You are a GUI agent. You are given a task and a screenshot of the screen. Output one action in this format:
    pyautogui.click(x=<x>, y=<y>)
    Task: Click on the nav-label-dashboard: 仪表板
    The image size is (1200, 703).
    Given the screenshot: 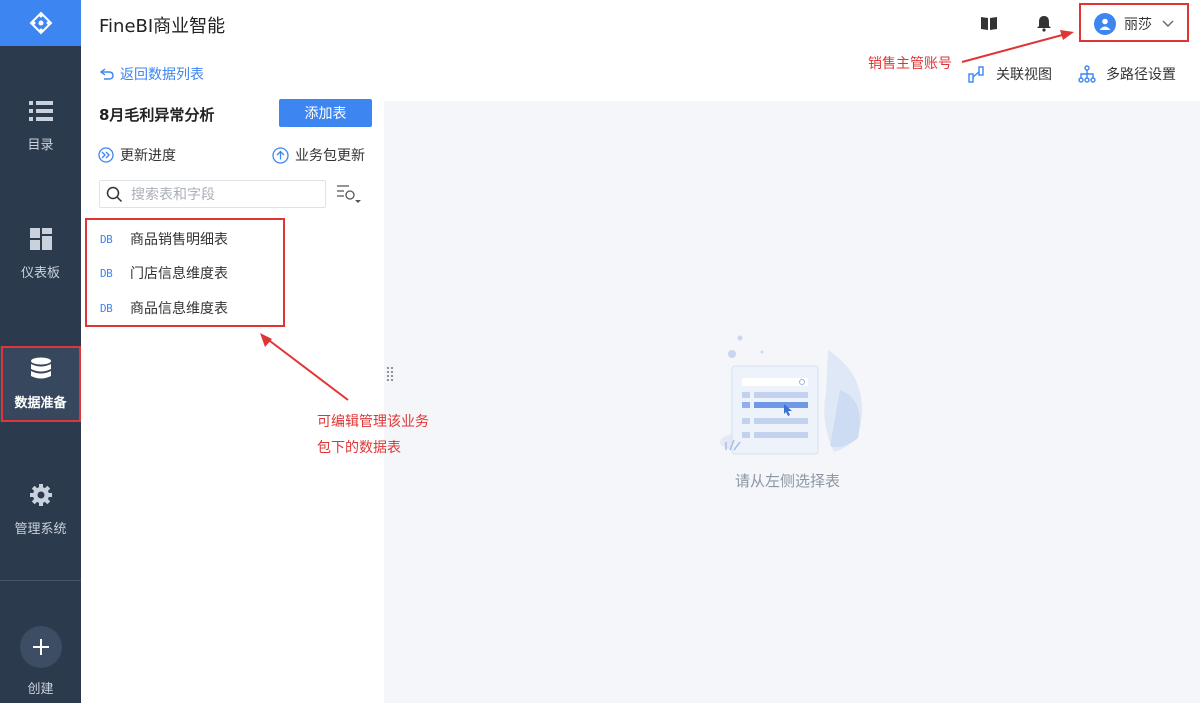 What is the action you would take?
    pyautogui.click(x=40, y=273)
    